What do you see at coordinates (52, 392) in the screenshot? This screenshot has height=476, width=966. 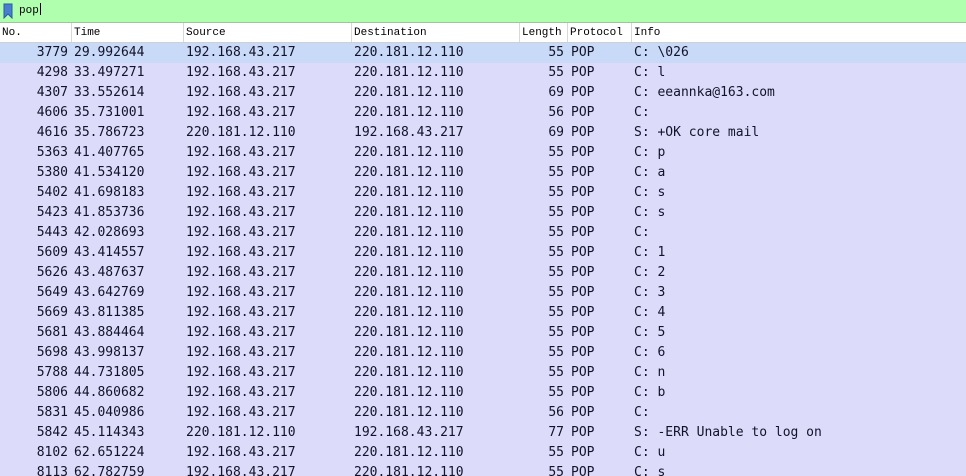 I see `packet-number: 5806` at bounding box center [52, 392].